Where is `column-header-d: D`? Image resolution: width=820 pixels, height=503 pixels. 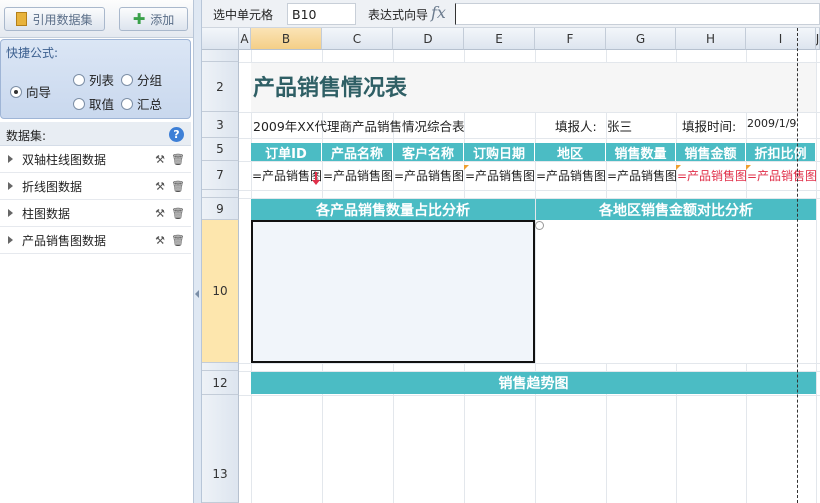
column-header-d: D is located at coordinates (428, 39).